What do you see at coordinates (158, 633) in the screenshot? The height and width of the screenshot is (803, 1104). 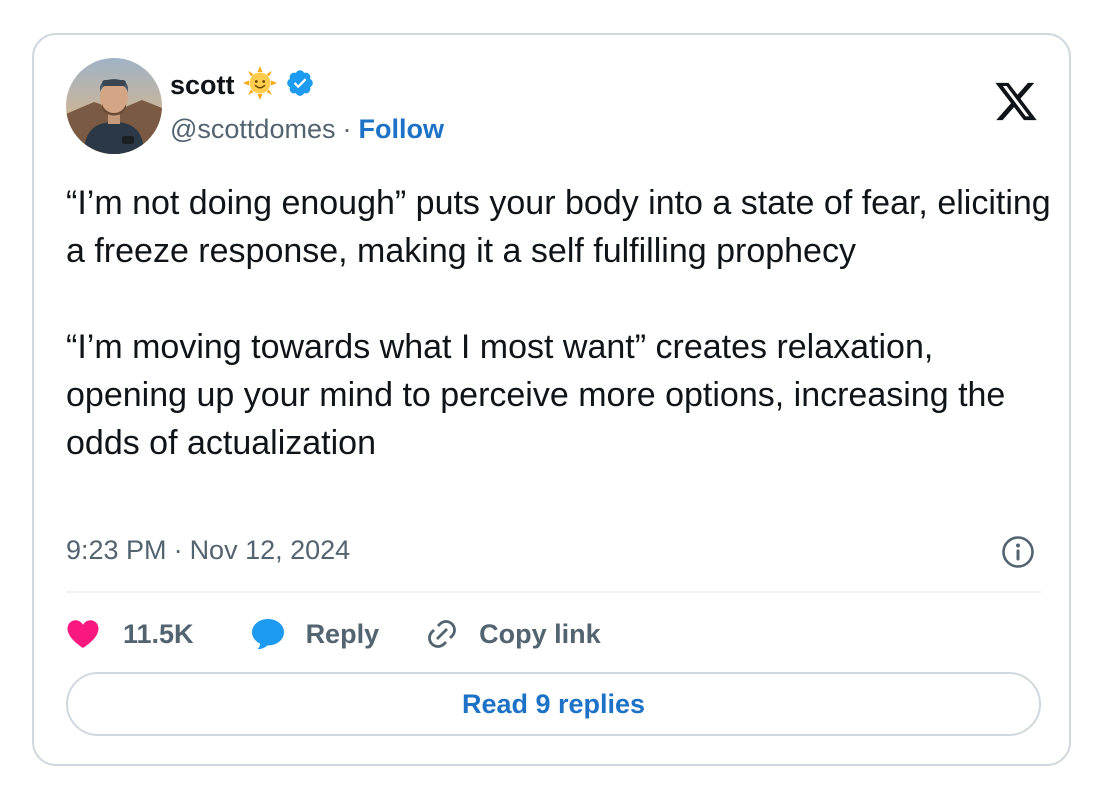 I see `like-count: 11.5K` at bounding box center [158, 633].